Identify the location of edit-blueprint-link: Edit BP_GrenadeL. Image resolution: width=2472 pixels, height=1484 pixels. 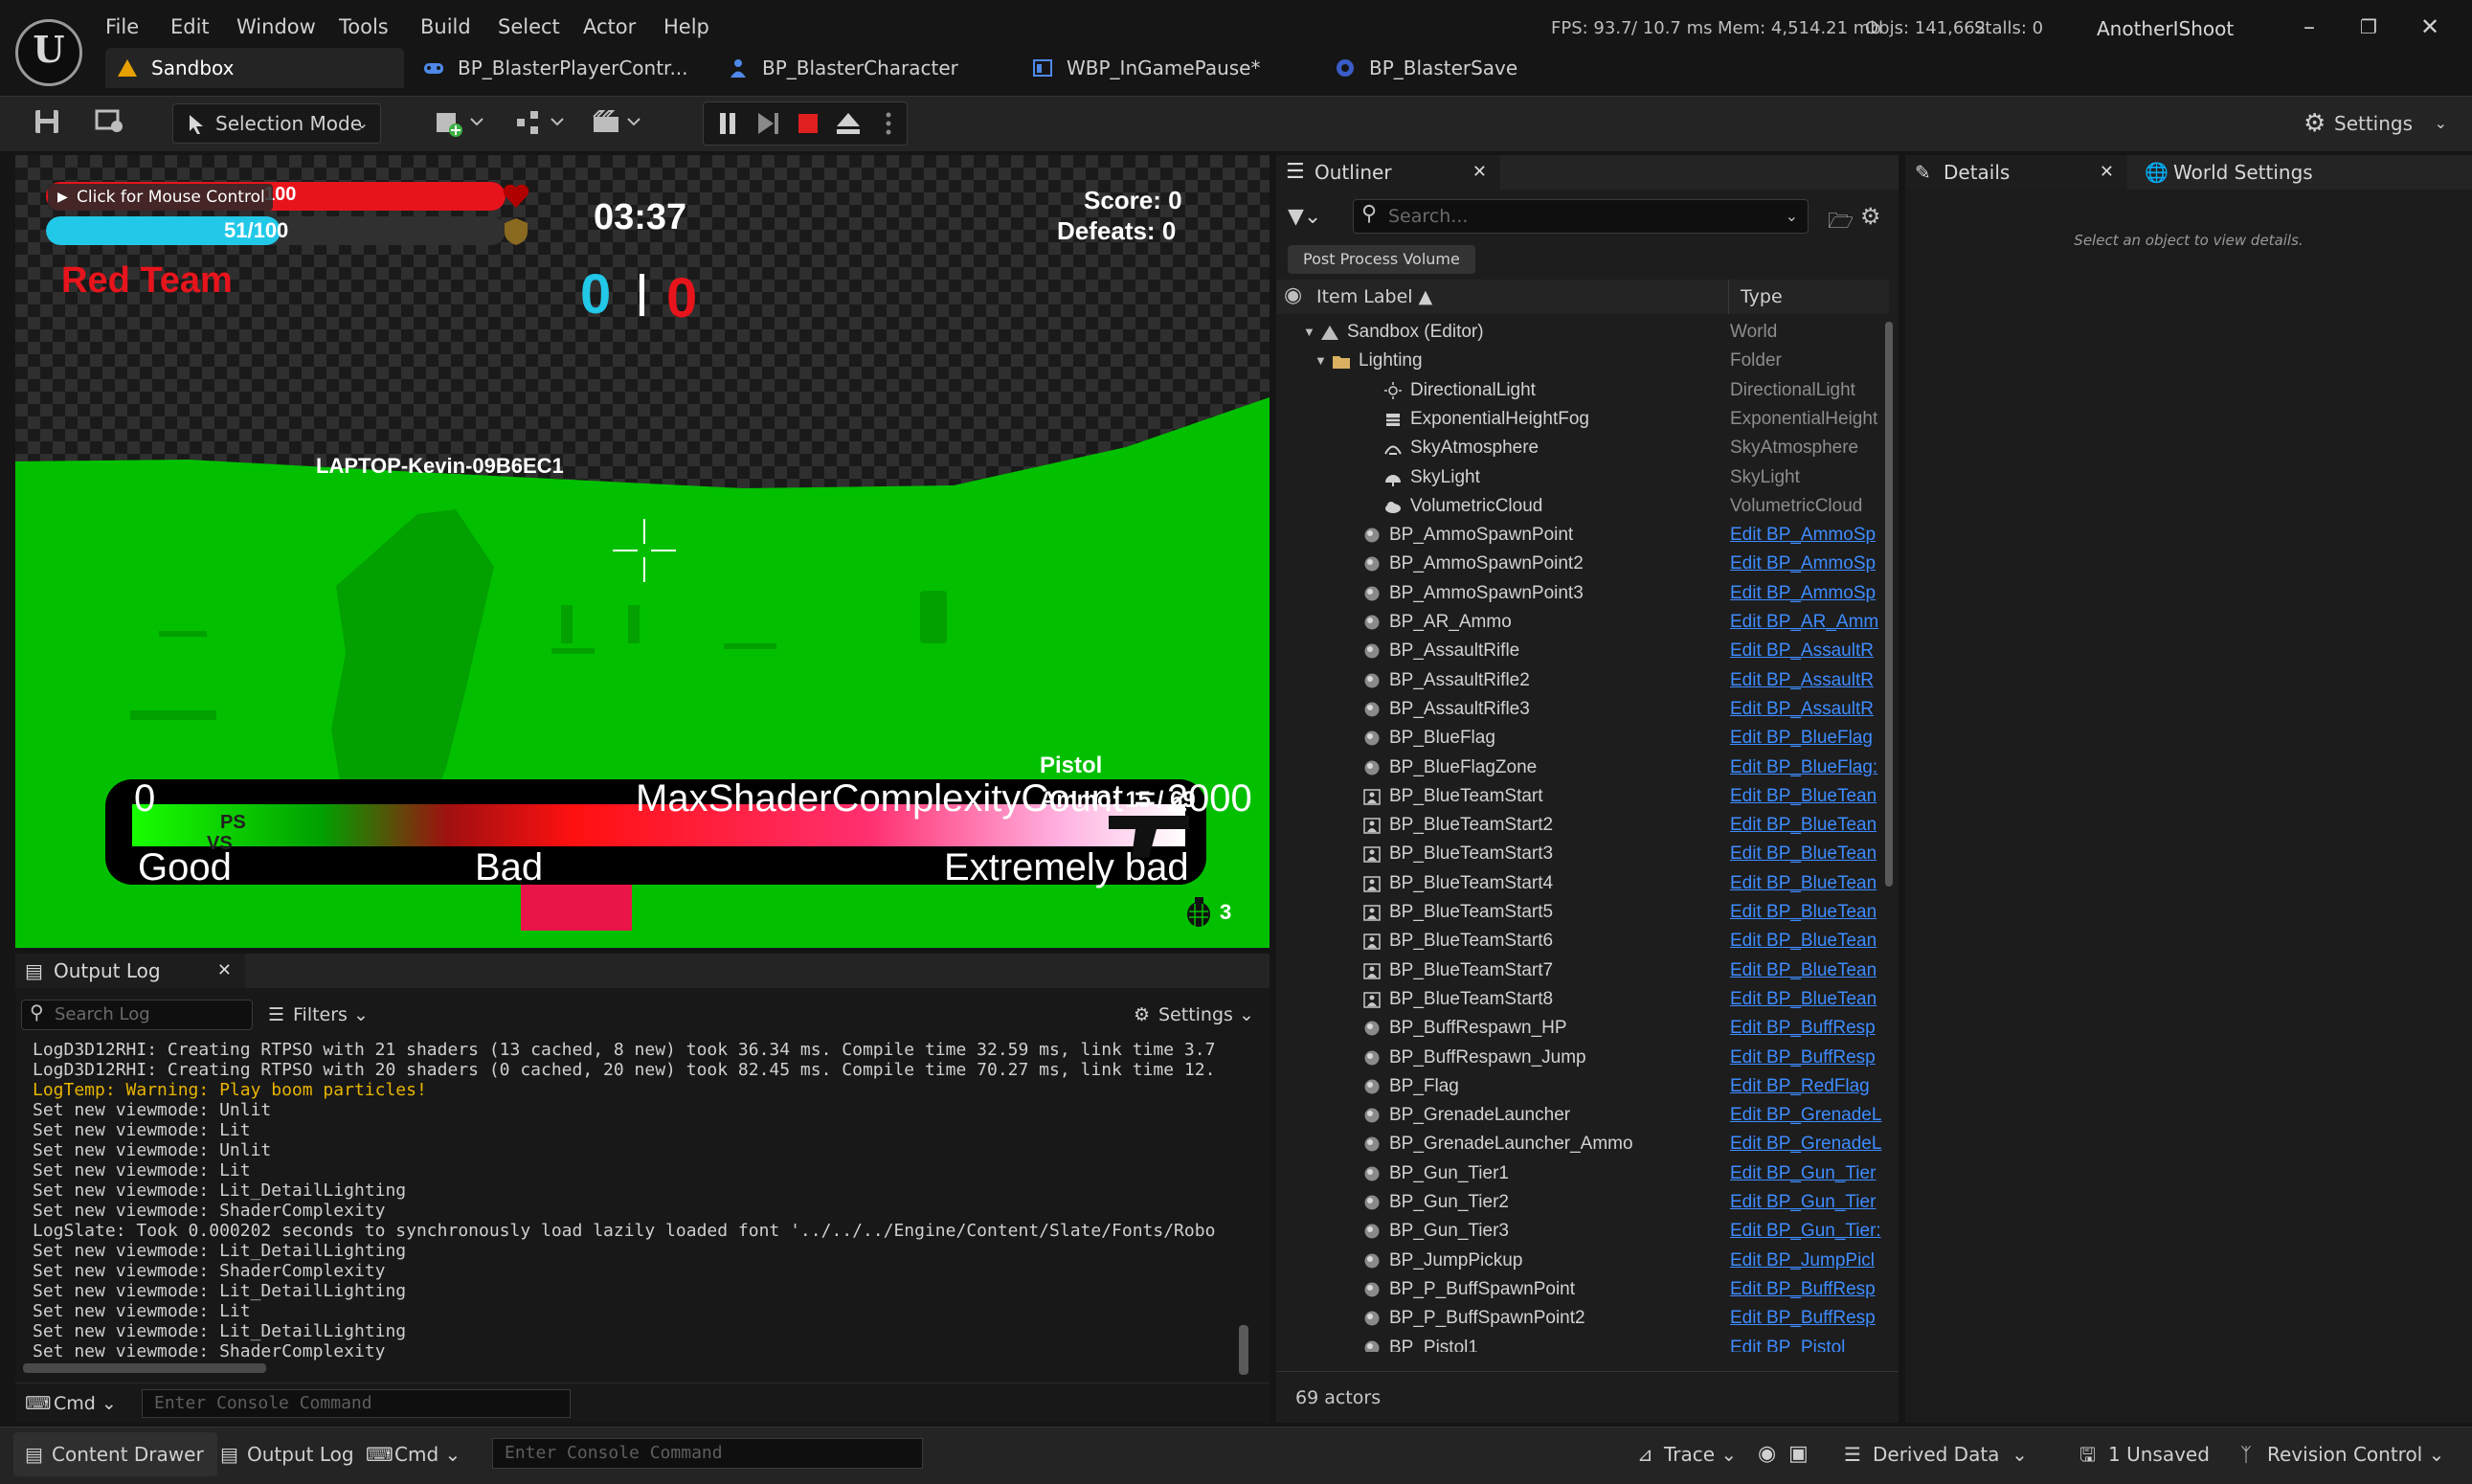
(1806, 1144).